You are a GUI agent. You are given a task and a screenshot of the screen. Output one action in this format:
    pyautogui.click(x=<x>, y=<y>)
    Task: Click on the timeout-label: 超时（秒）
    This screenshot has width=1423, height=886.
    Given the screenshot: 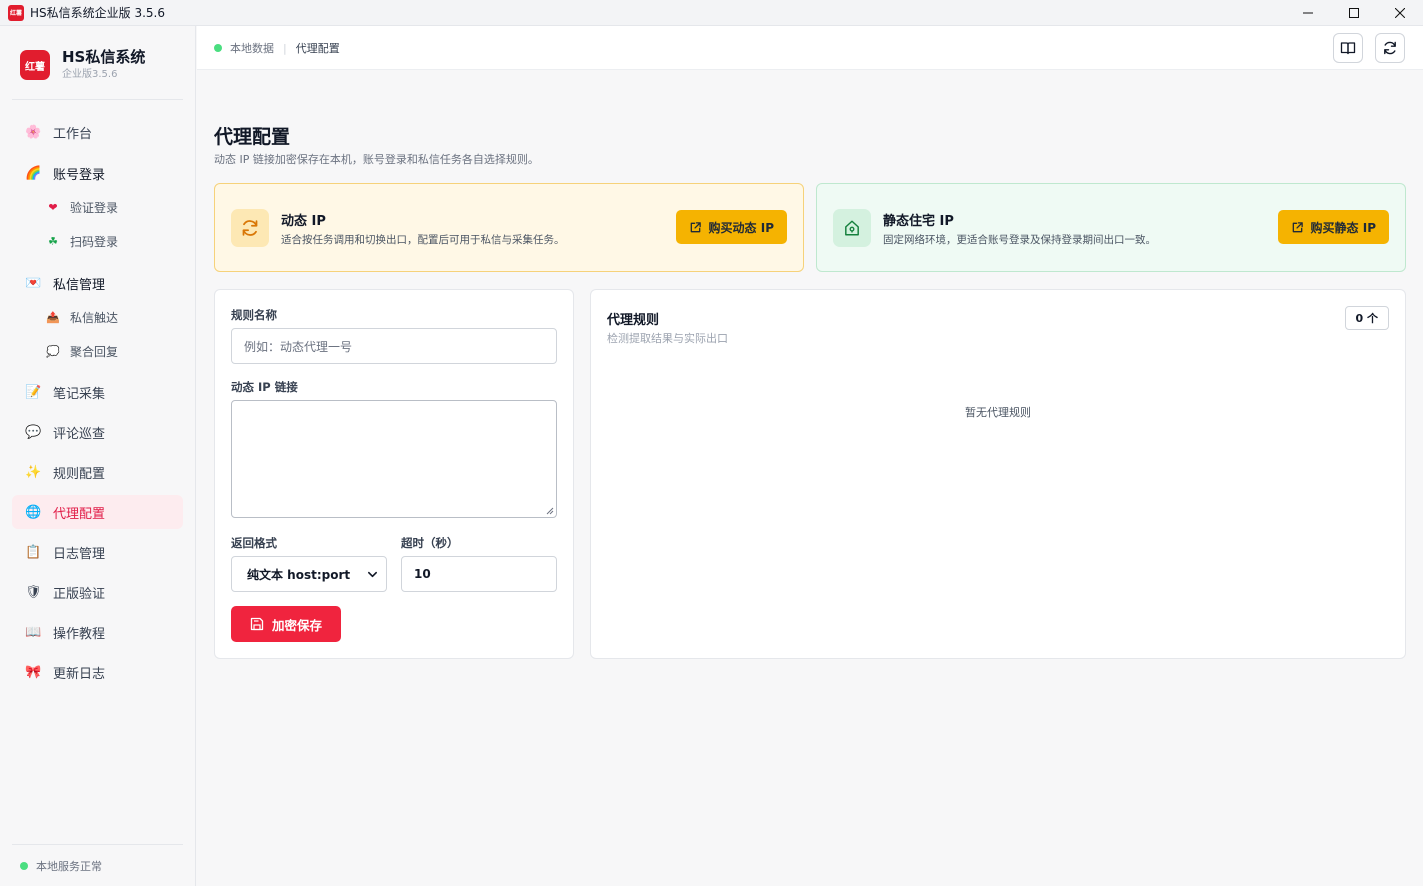 What is the action you would take?
    pyautogui.click(x=430, y=543)
    